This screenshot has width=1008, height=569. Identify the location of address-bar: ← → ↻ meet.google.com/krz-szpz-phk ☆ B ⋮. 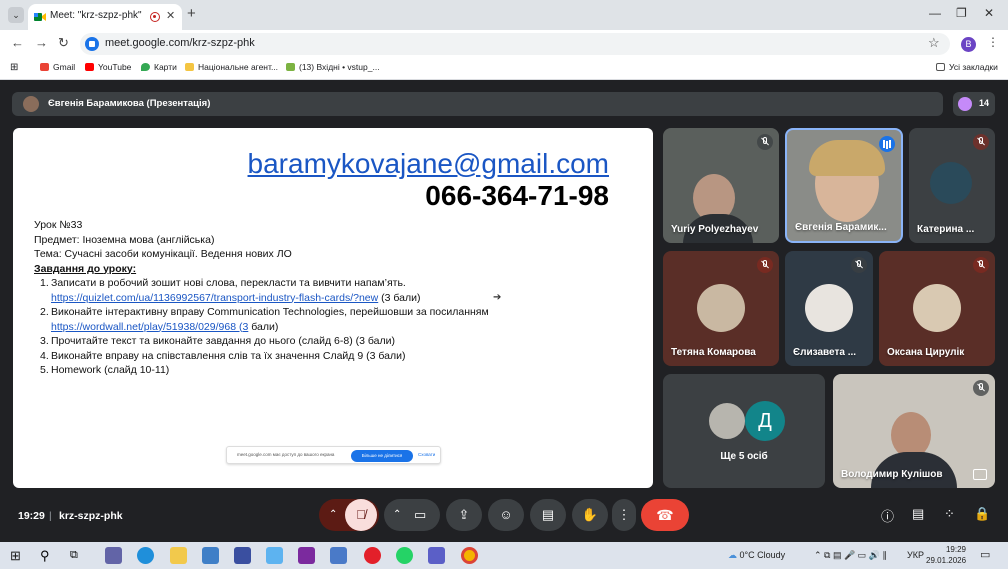
(504, 44).